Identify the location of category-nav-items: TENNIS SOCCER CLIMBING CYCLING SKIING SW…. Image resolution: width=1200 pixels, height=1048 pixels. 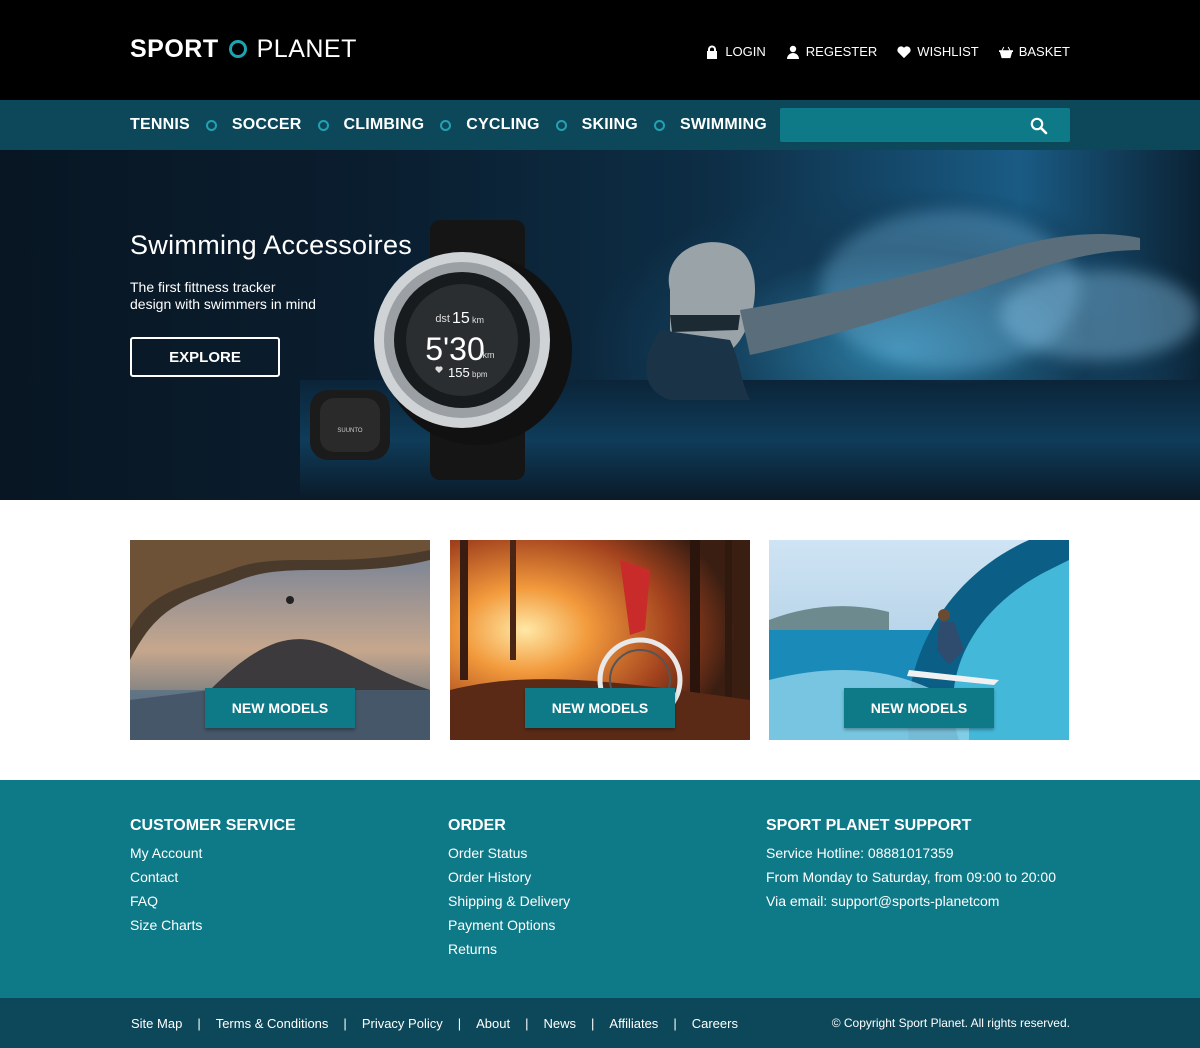
(448, 125).